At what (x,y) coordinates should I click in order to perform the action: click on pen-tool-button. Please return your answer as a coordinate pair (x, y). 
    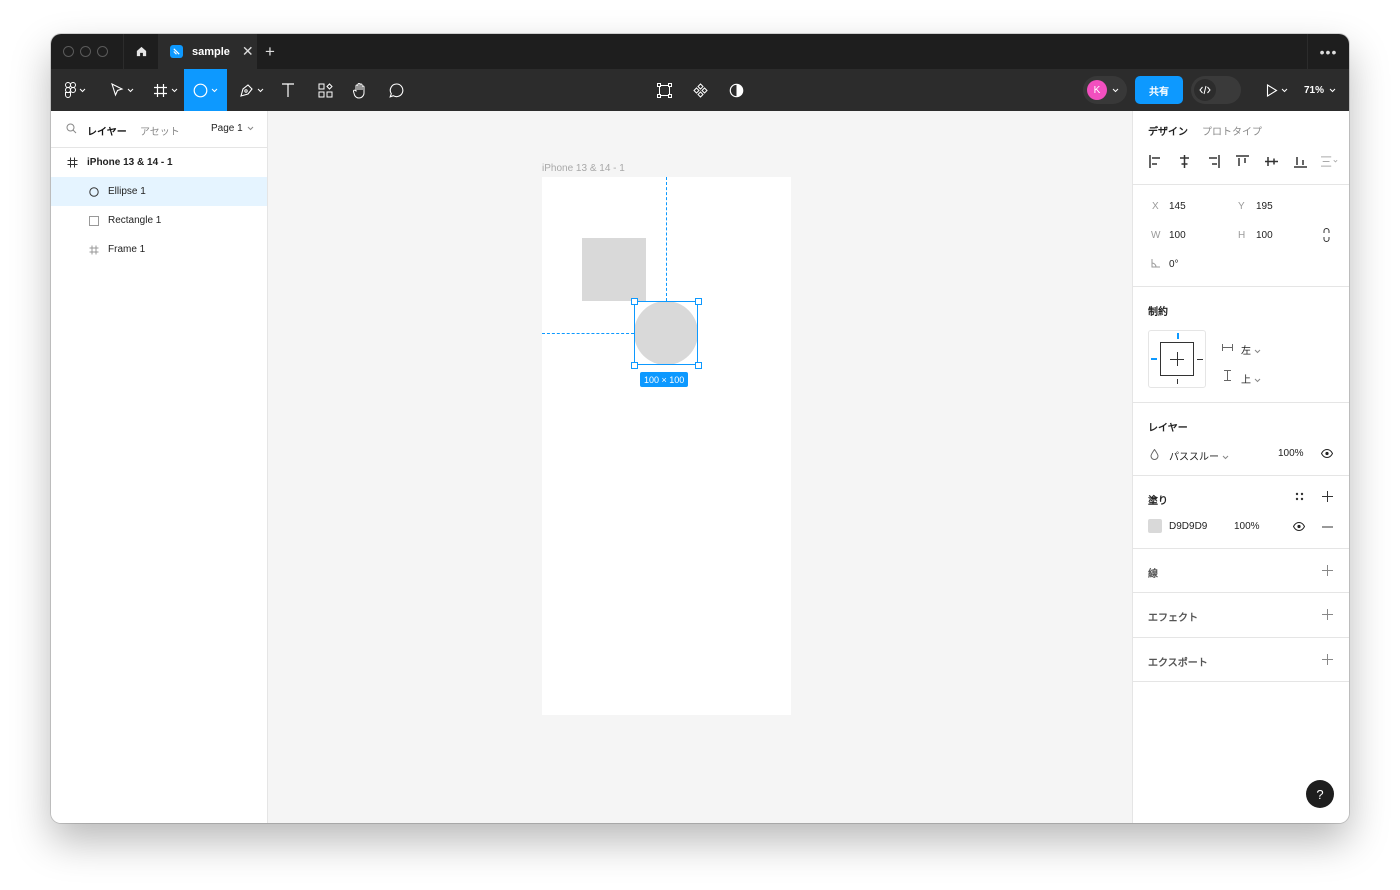
    Looking at the image, I should click on (251, 90).